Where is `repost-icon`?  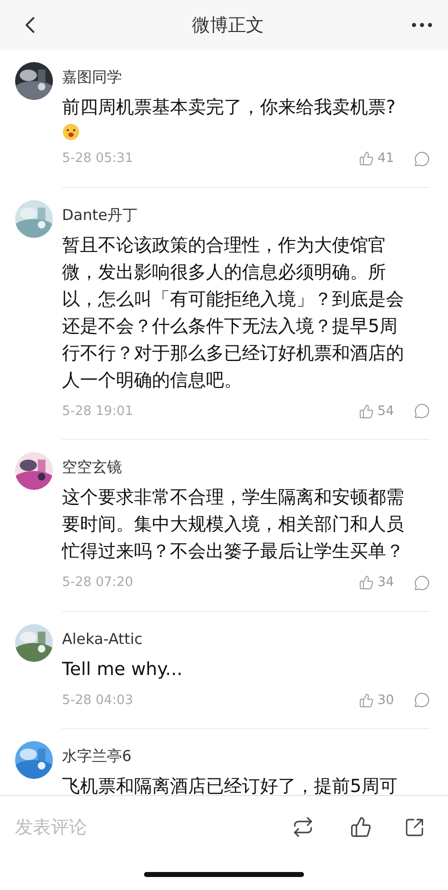 repost-icon is located at coordinates (303, 827).